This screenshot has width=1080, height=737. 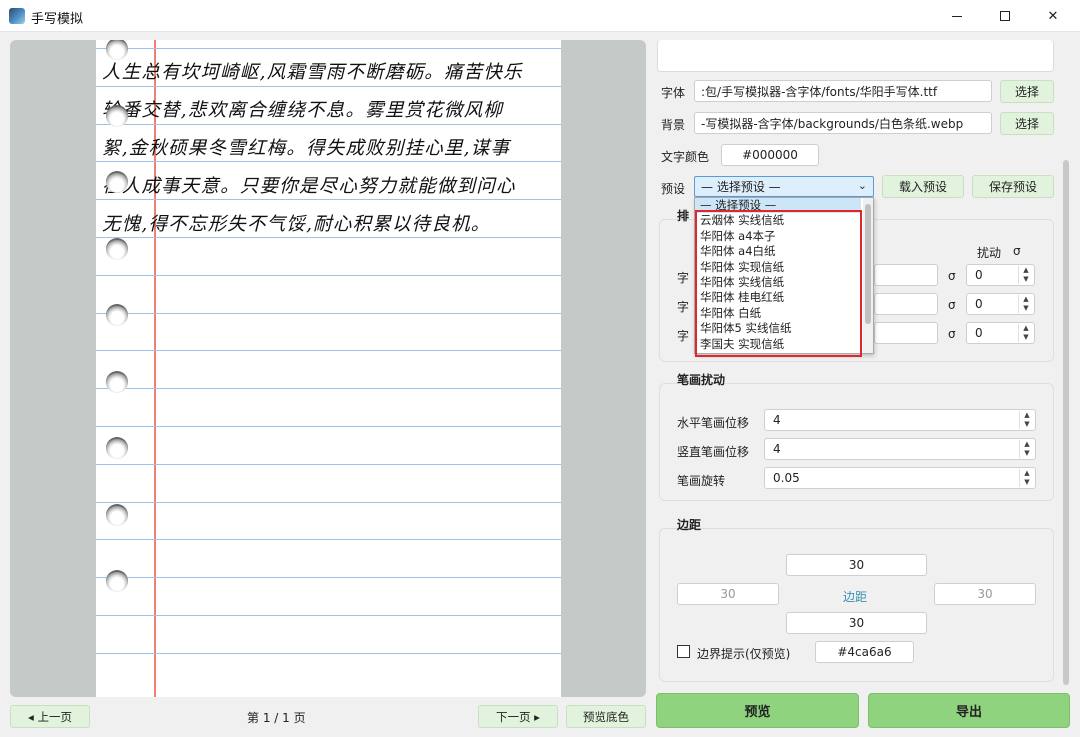 I want to click on annotation-highlight-box, so click(x=778, y=283).